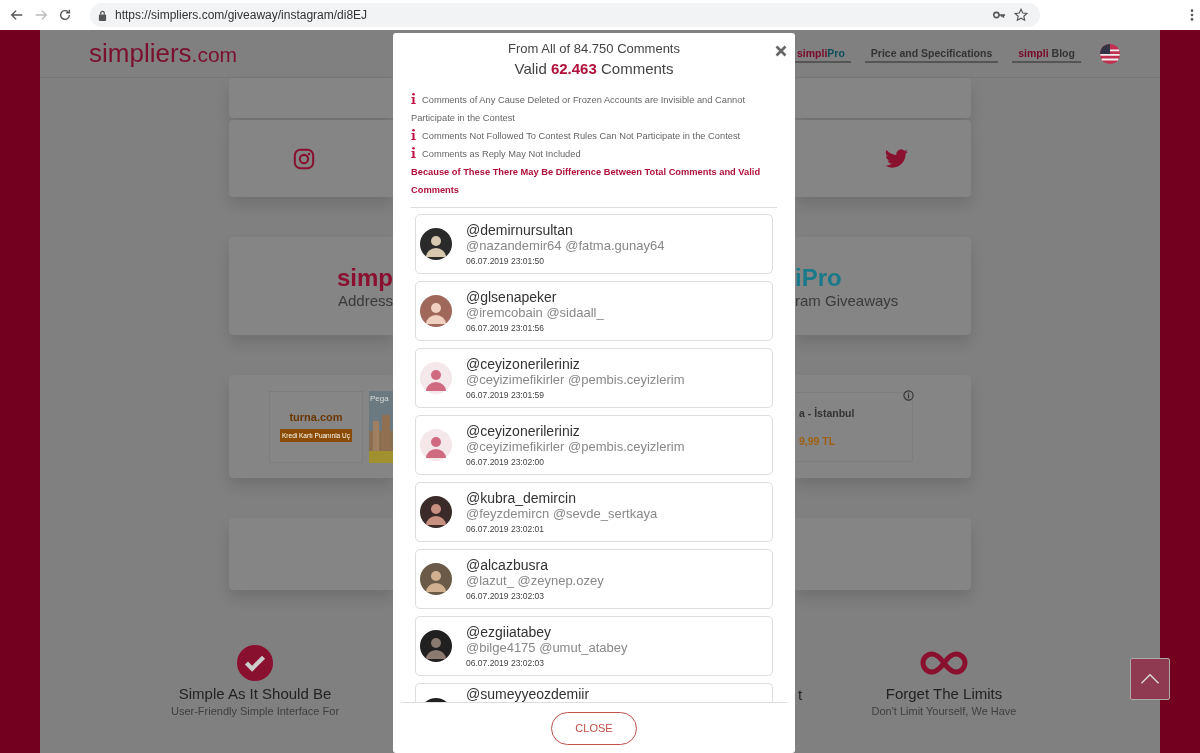  What do you see at coordinates (505, 328) in the screenshot?
I see `timestamp: 06.07.2019 23:01:56` at bounding box center [505, 328].